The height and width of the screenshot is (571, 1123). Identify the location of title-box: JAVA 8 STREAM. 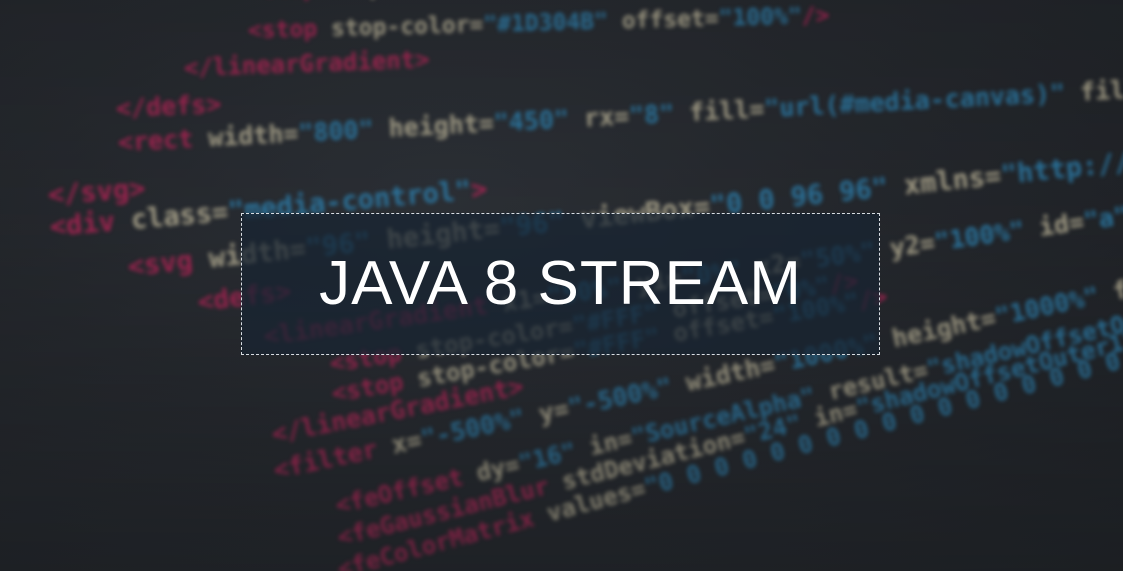
(560, 284).